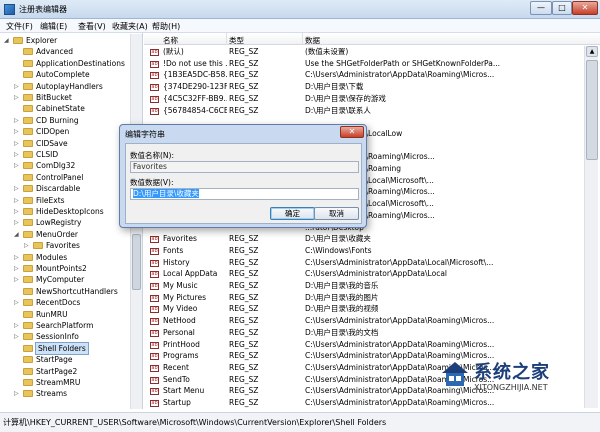 This screenshot has width=600, height=432. What do you see at coordinates (292, 213) in the screenshot?
I see `ok-button: 确定` at bounding box center [292, 213].